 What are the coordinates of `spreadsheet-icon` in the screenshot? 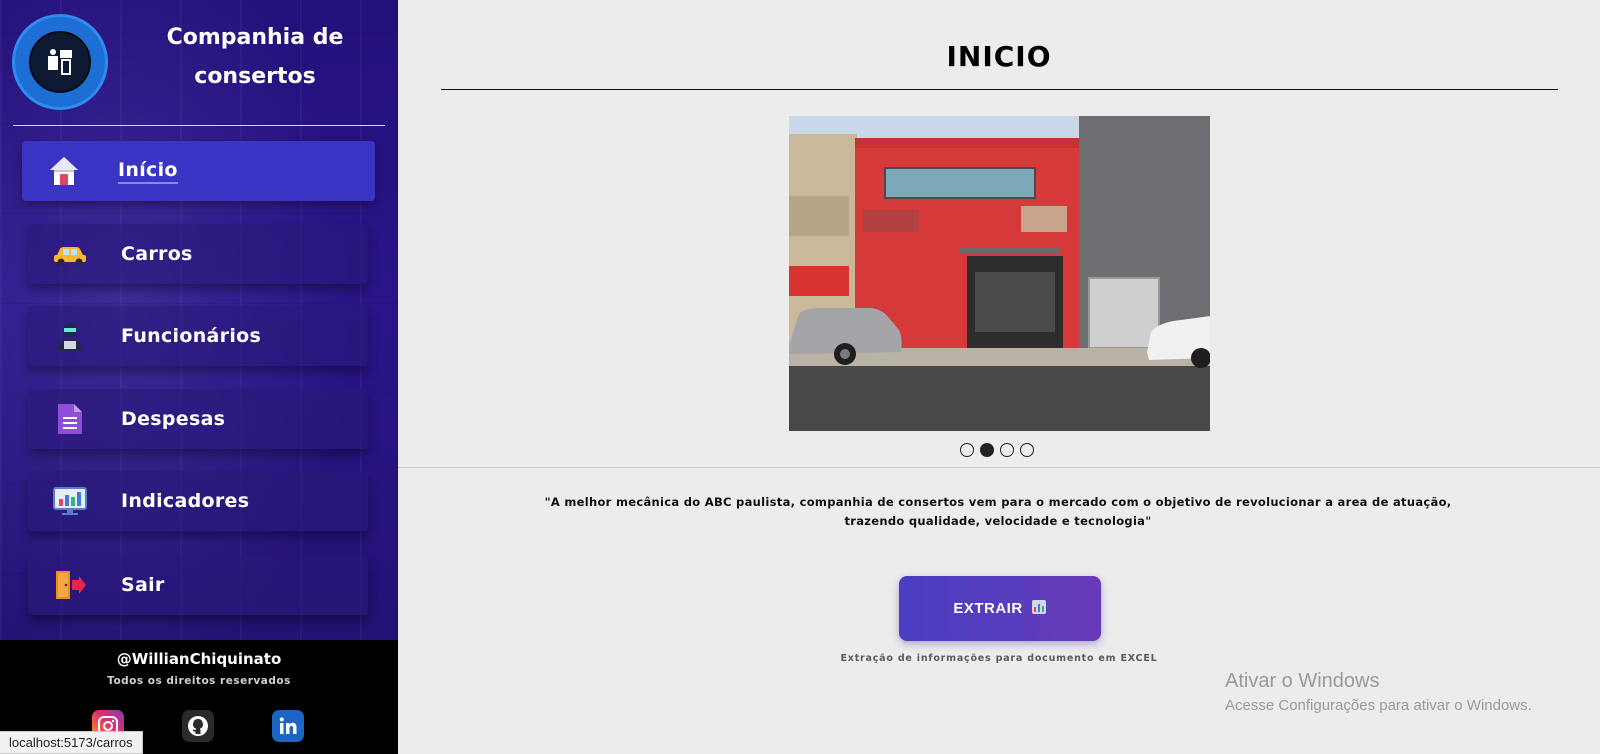 It's located at (1039, 609).